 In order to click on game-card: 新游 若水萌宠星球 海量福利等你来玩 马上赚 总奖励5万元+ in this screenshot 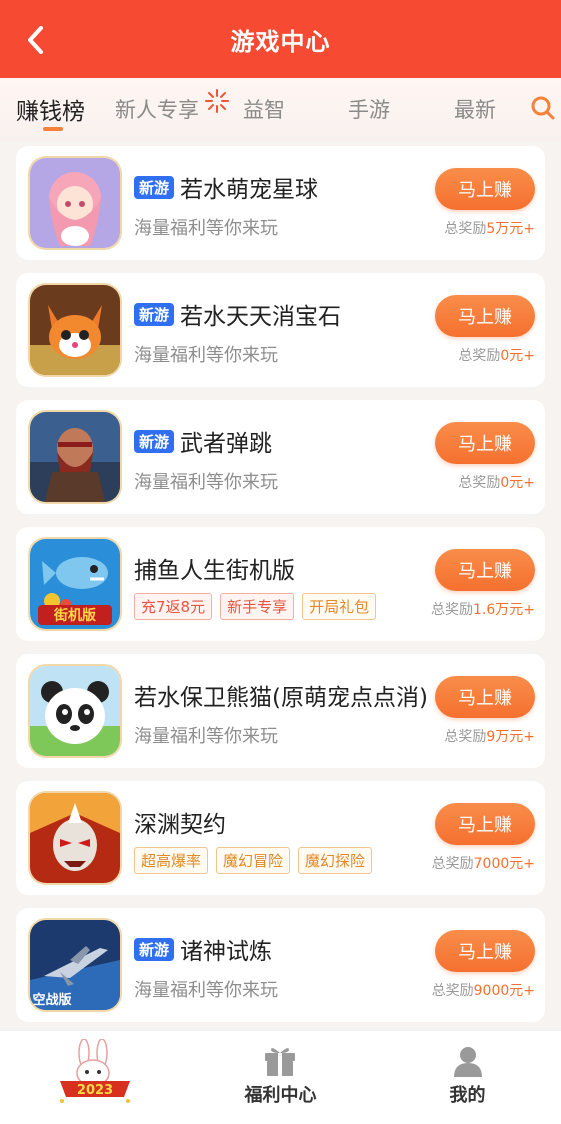, I will do `click(280, 203)`.